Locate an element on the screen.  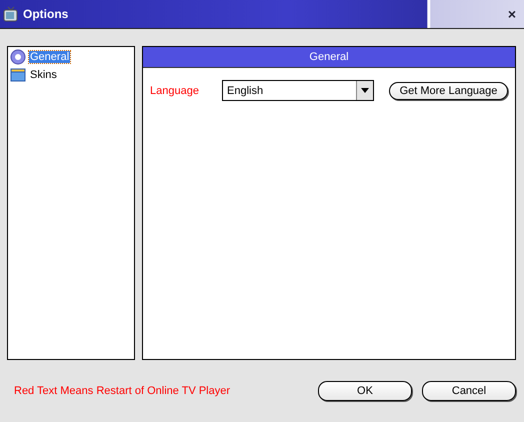
close-button: × is located at coordinates (512, 14).